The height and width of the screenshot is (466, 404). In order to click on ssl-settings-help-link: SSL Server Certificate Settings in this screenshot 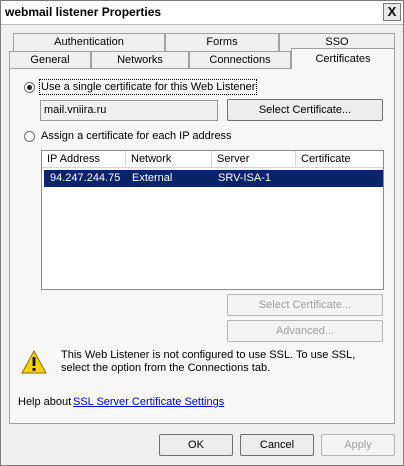, I will do `click(148, 402)`.